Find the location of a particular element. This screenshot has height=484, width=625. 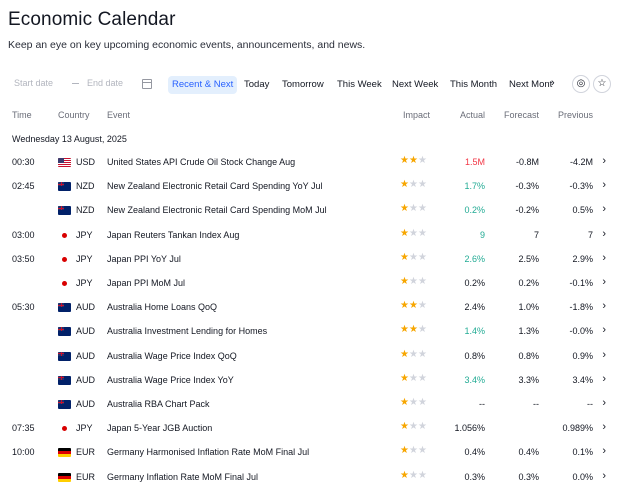

page-title: Economic Calendar is located at coordinates (92, 19).